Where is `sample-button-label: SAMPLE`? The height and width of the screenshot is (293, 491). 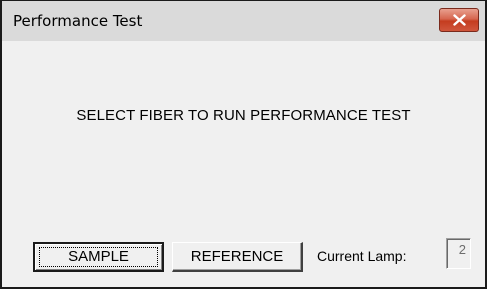
sample-button-label: SAMPLE is located at coordinates (98, 256).